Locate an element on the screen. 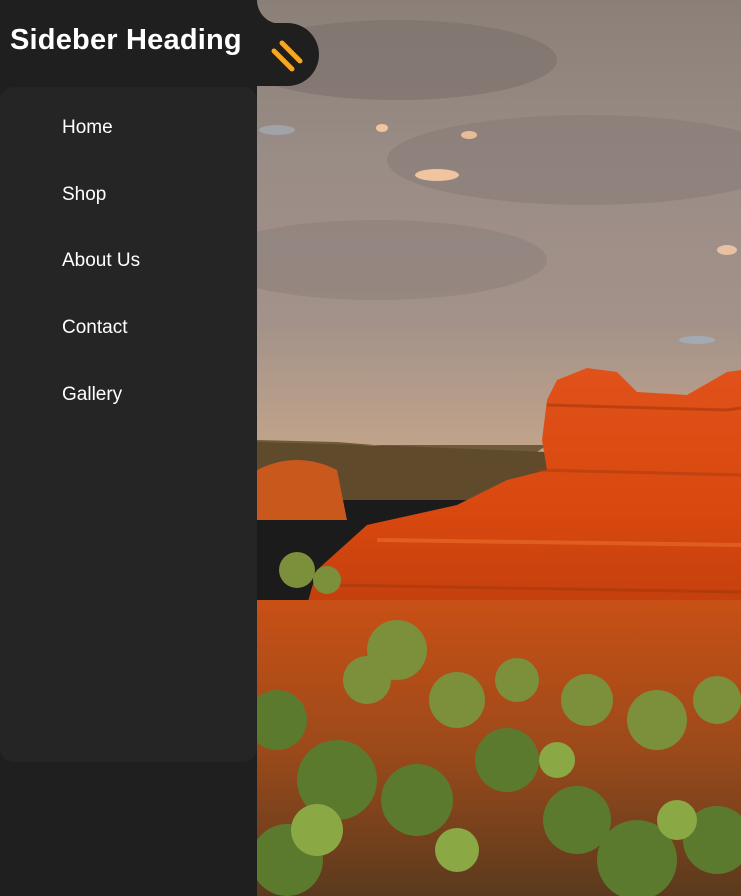 The image size is (741, 896). pencil-stripes-icon is located at coordinates (287, 56).